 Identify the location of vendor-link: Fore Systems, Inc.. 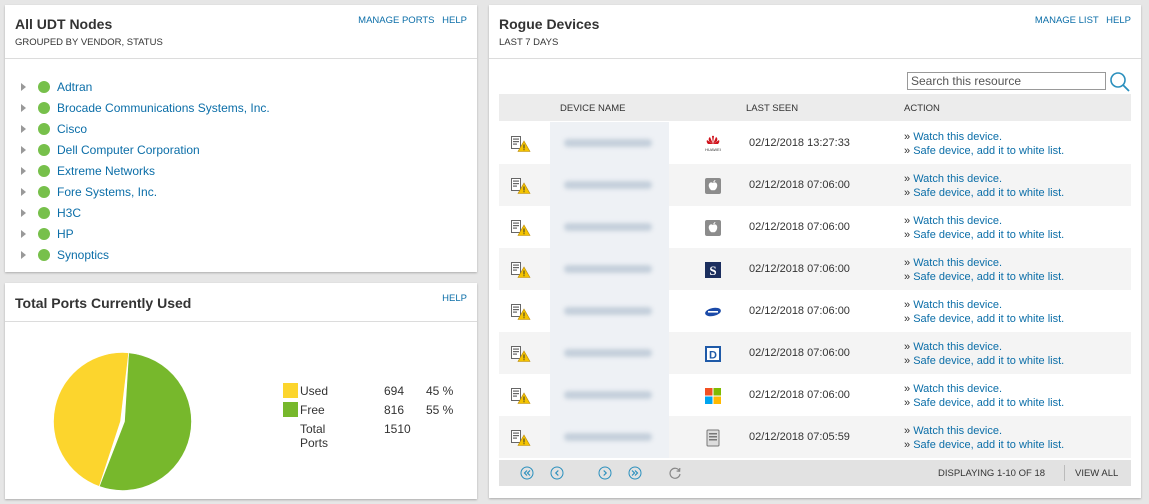
(107, 192).